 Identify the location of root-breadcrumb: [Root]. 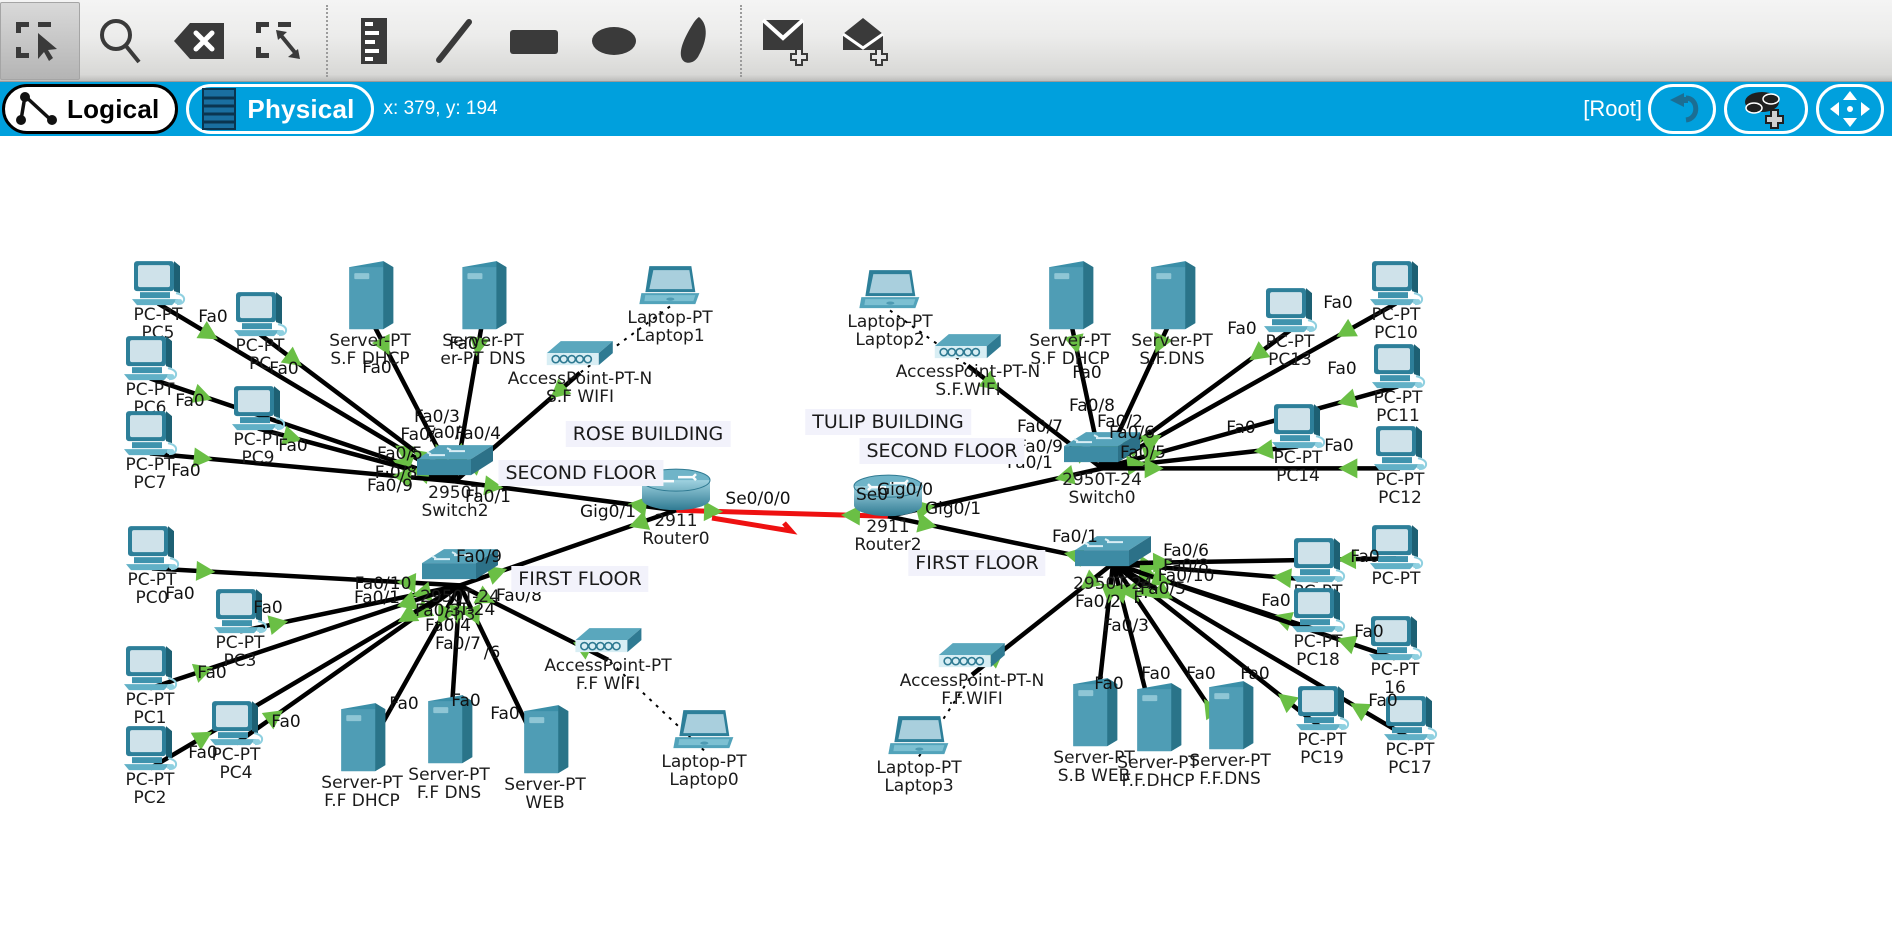
(1612, 108).